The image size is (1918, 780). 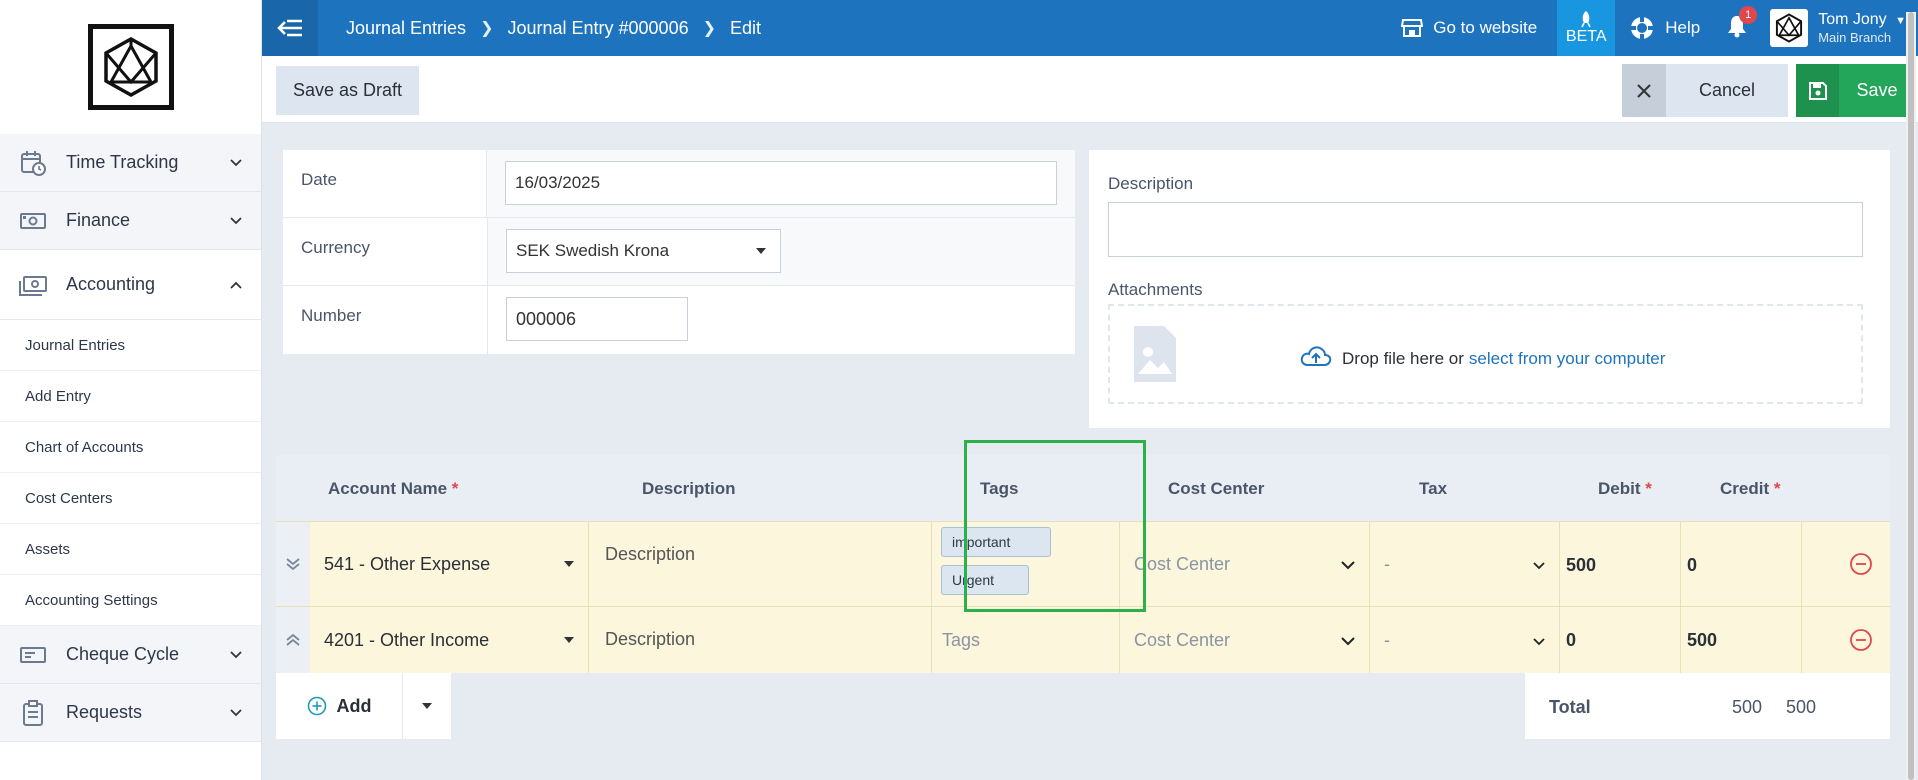 I want to click on currency-select: SEK Swedish Krona, so click(x=643, y=251).